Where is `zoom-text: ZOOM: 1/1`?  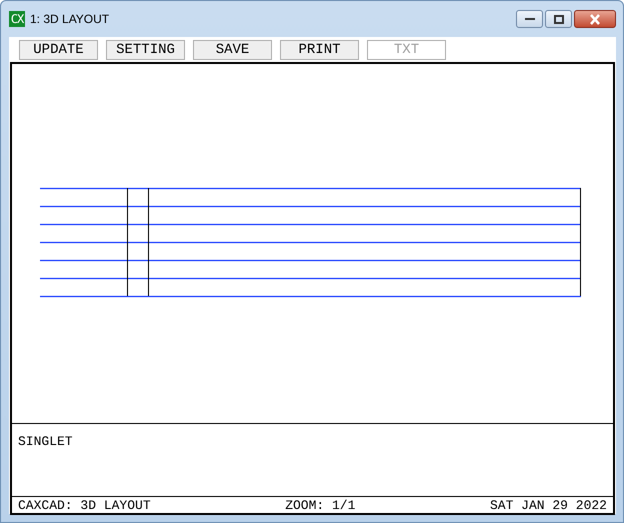 zoom-text: ZOOM: 1/1 is located at coordinates (320, 505).